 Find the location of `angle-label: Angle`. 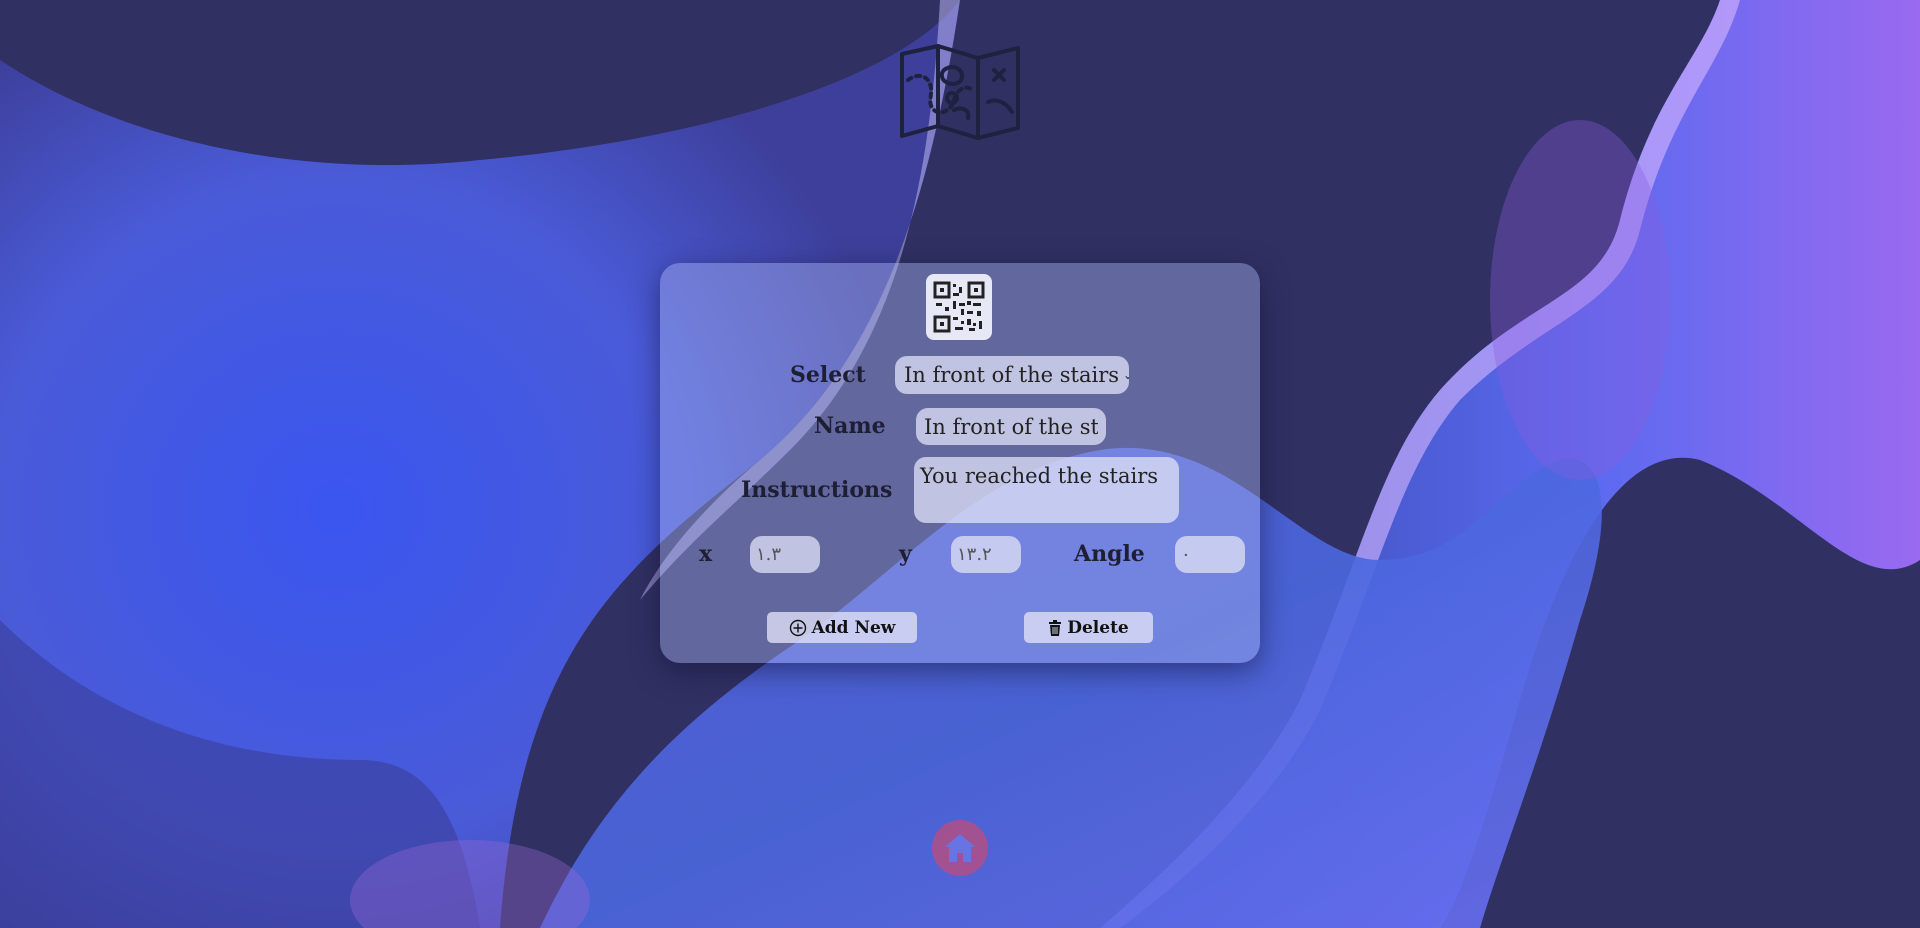

angle-label: Angle is located at coordinates (1109, 554).